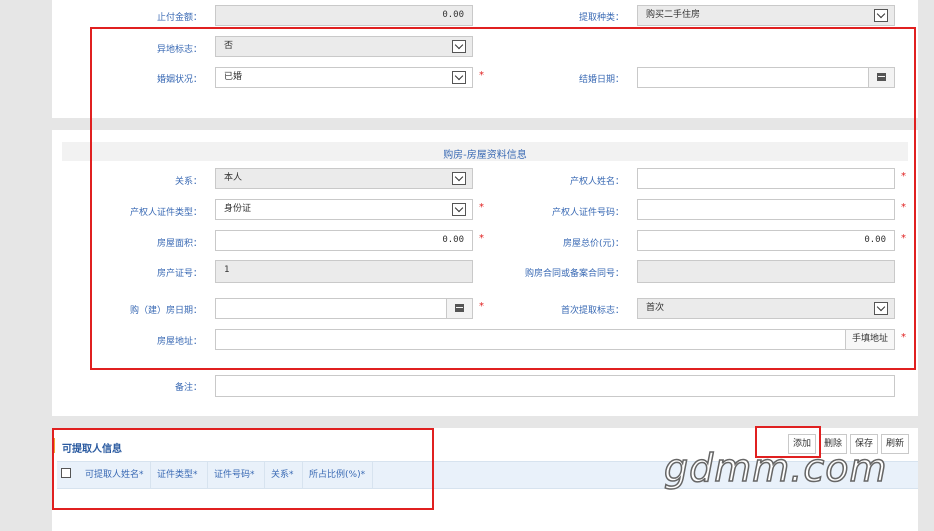  What do you see at coordinates (587, 213) in the screenshot?
I see `id-no-label: 产权人证件号码：` at bounding box center [587, 213].